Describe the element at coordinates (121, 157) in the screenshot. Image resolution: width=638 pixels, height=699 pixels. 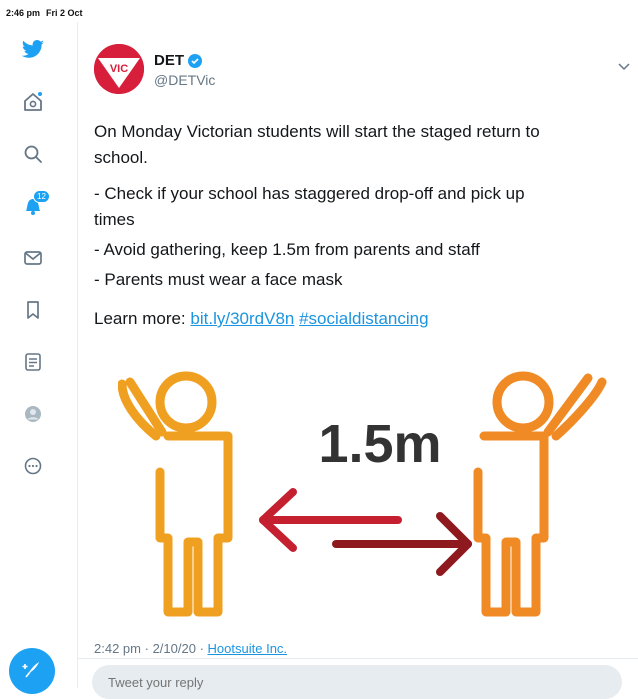
I see `tweet-text-line2: school.` at that location.